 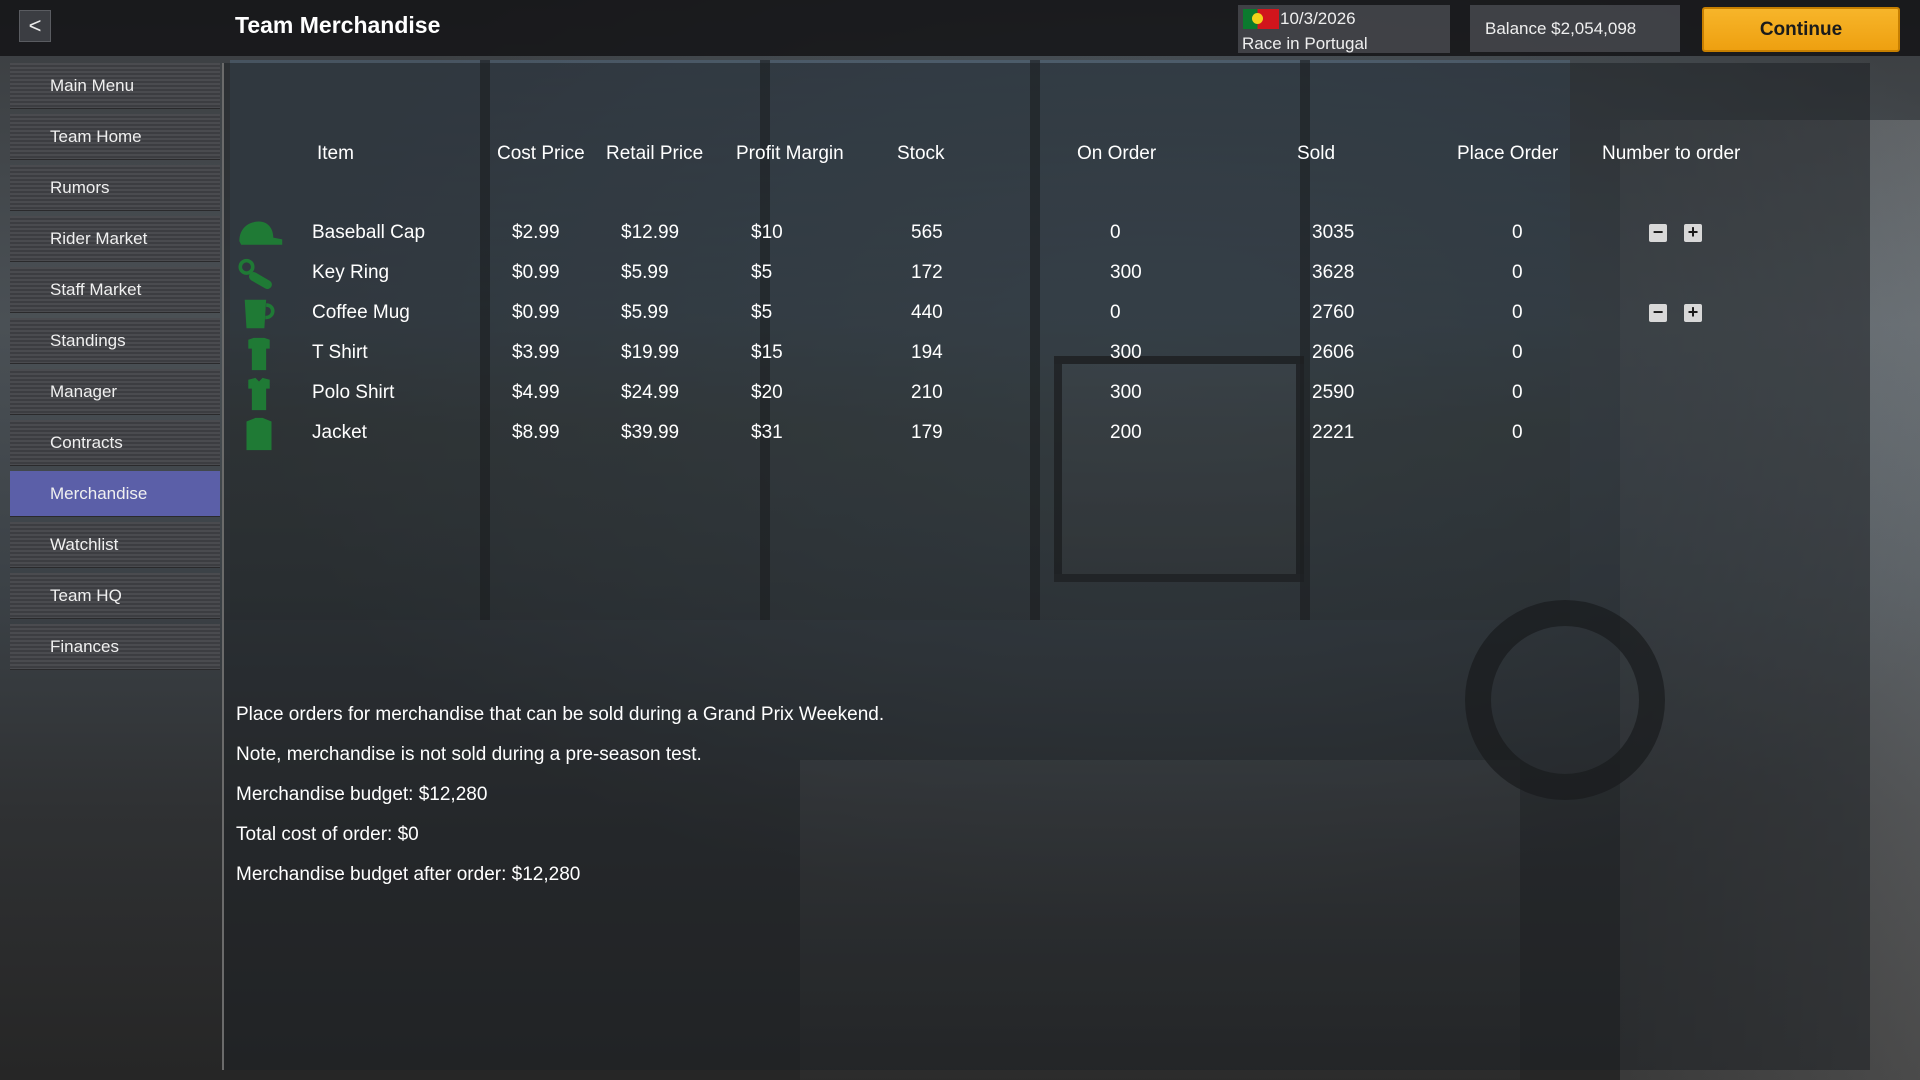 What do you see at coordinates (353, 392) in the screenshot?
I see `item-name: Polo Shirt` at bounding box center [353, 392].